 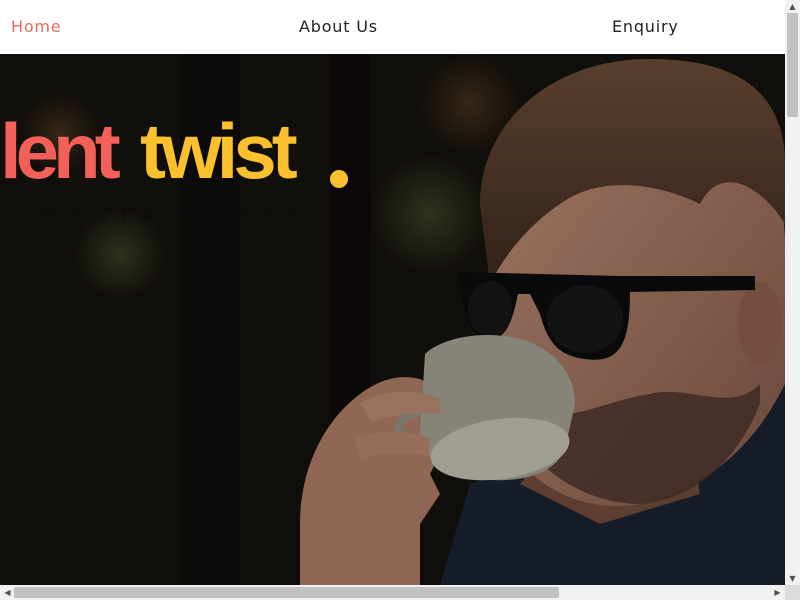 What do you see at coordinates (7, 592) in the screenshot?
I see `scroll-left-arrow-icon: ◀` at bounding box center [7, 592].